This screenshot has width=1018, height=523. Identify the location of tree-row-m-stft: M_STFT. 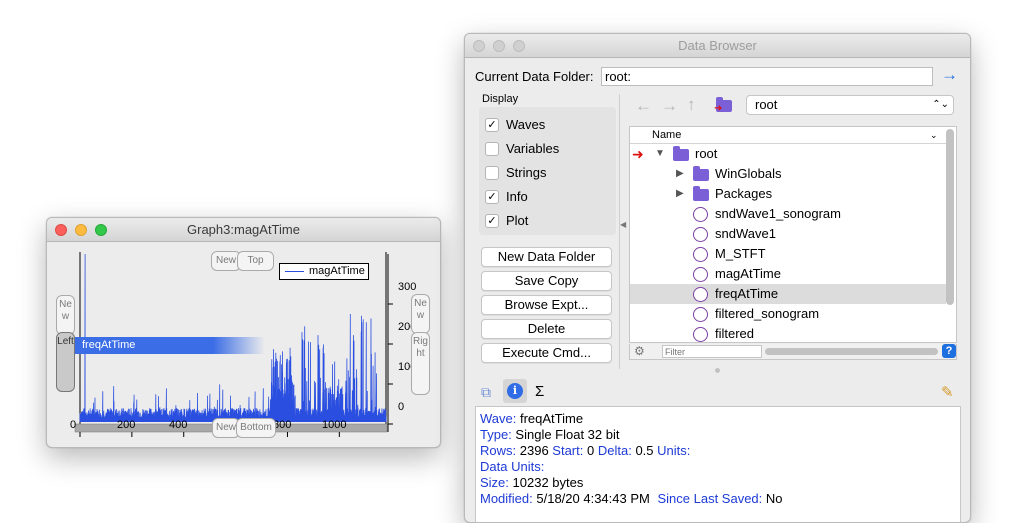
(788, 254).